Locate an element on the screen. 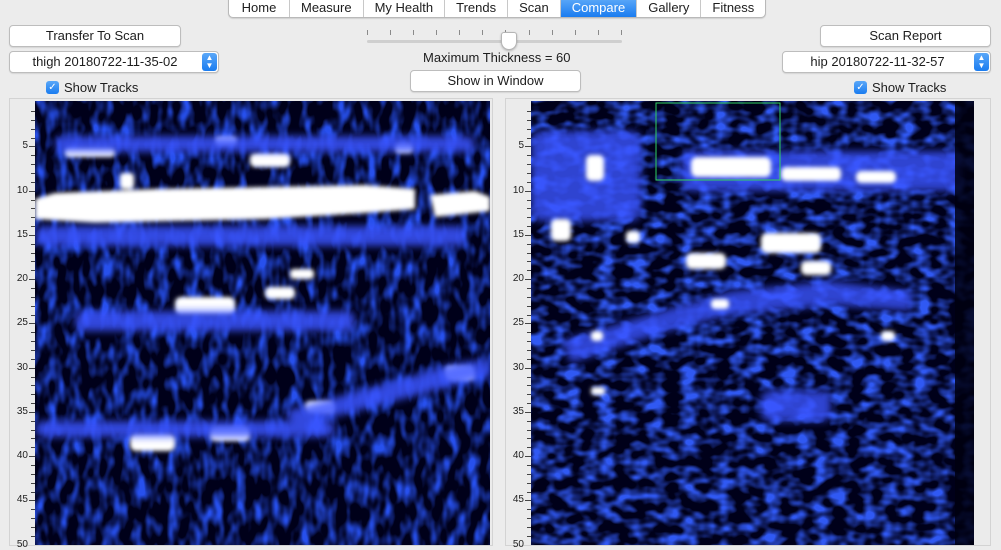 This screenshot has height=550, width=1001. scan-report-button: Scan Report is located at coordinates (905, 36).